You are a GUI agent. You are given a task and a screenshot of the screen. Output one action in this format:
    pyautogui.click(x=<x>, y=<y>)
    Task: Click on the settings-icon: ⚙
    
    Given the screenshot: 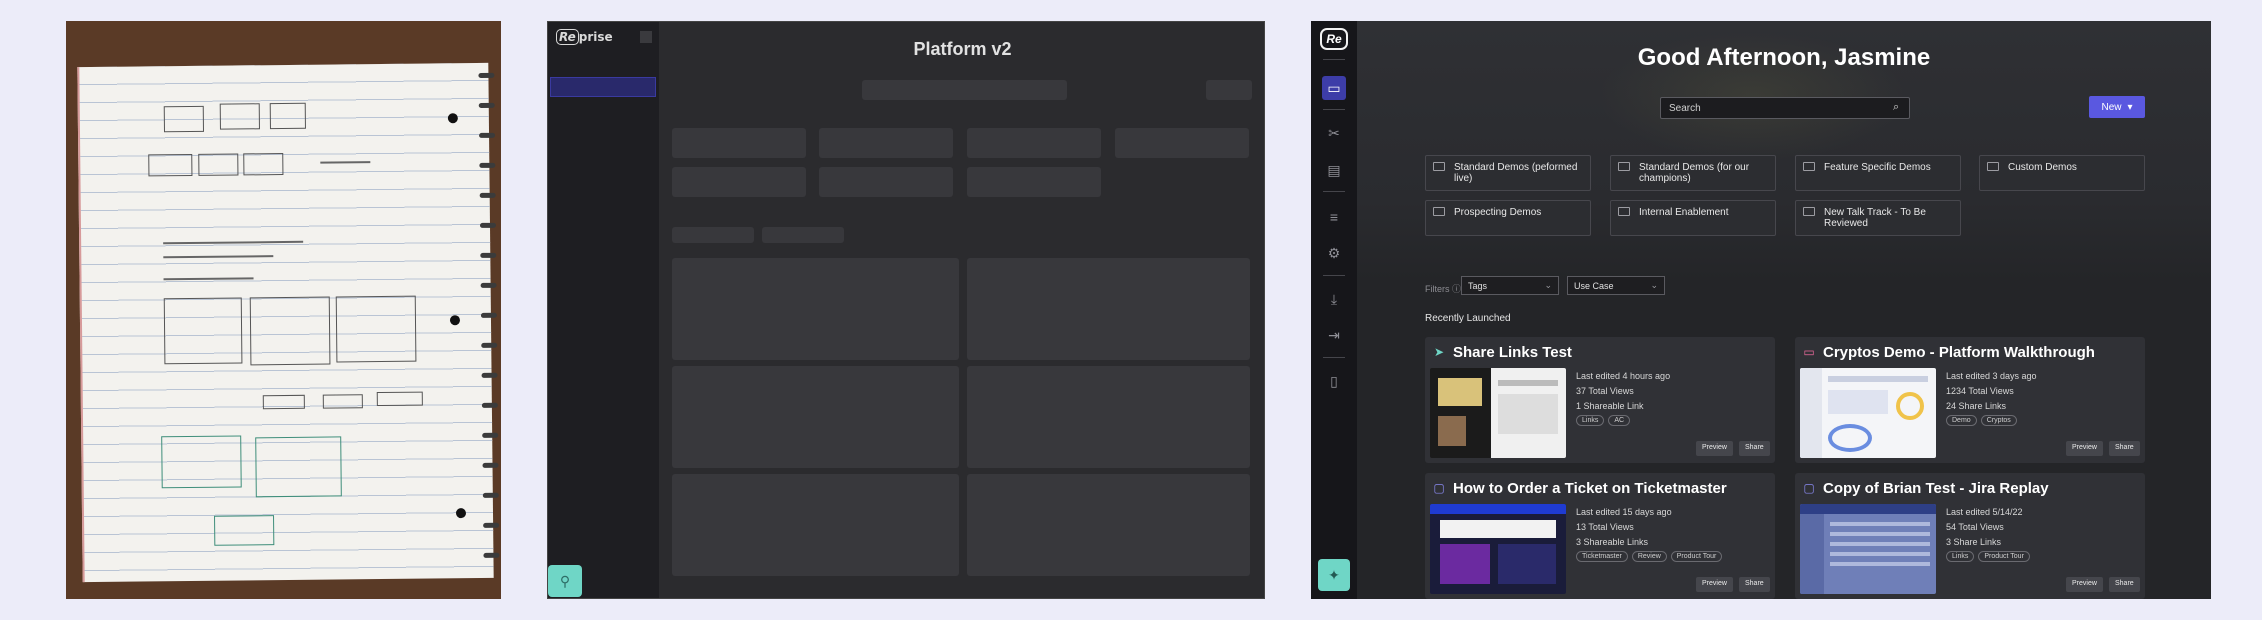 What is the action you would take?
    pyautogui.click(x=1334, y=253)
    